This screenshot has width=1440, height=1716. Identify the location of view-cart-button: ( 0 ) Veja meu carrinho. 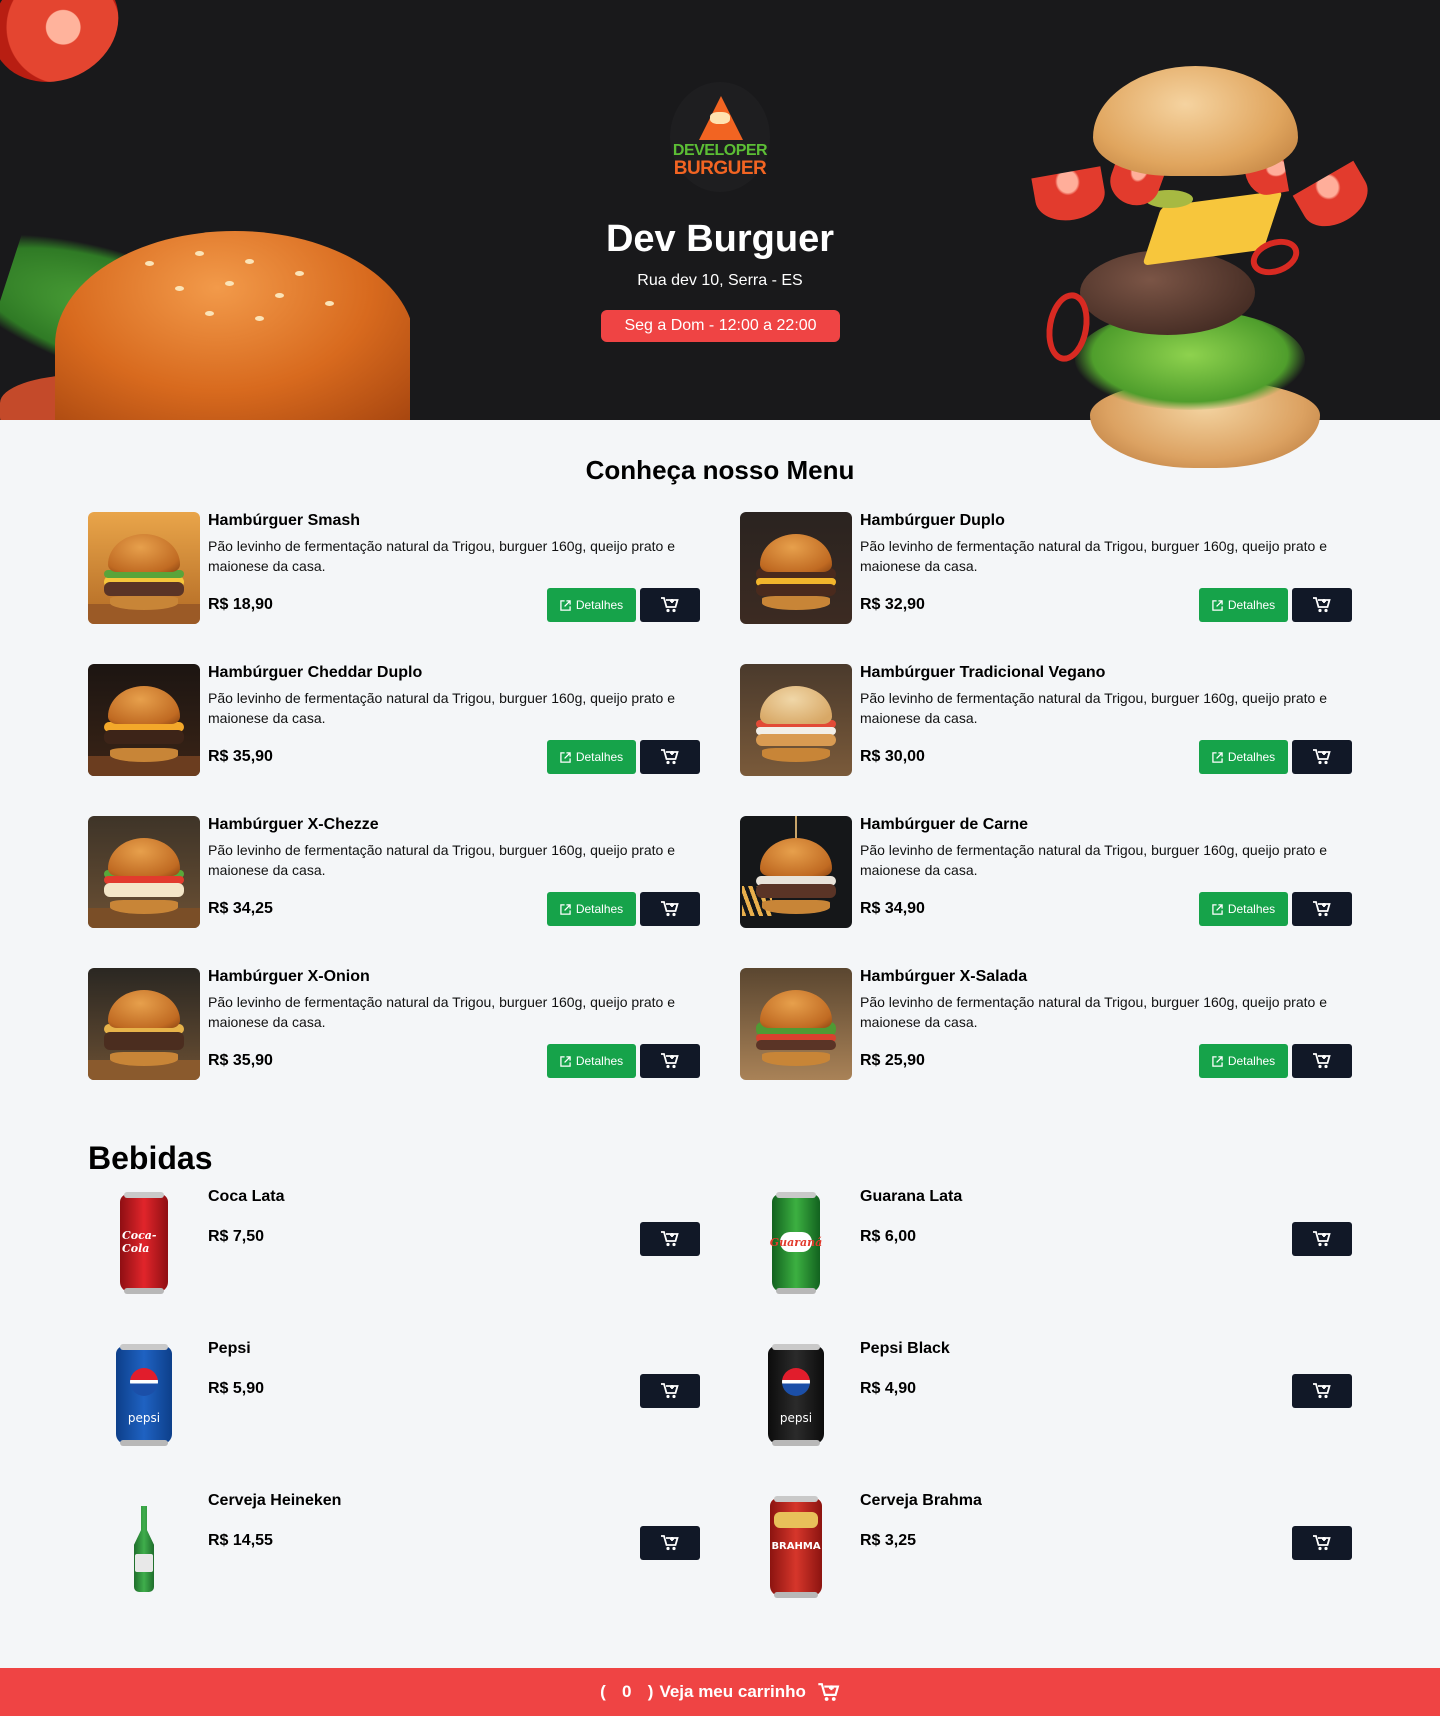
(720, 1692).